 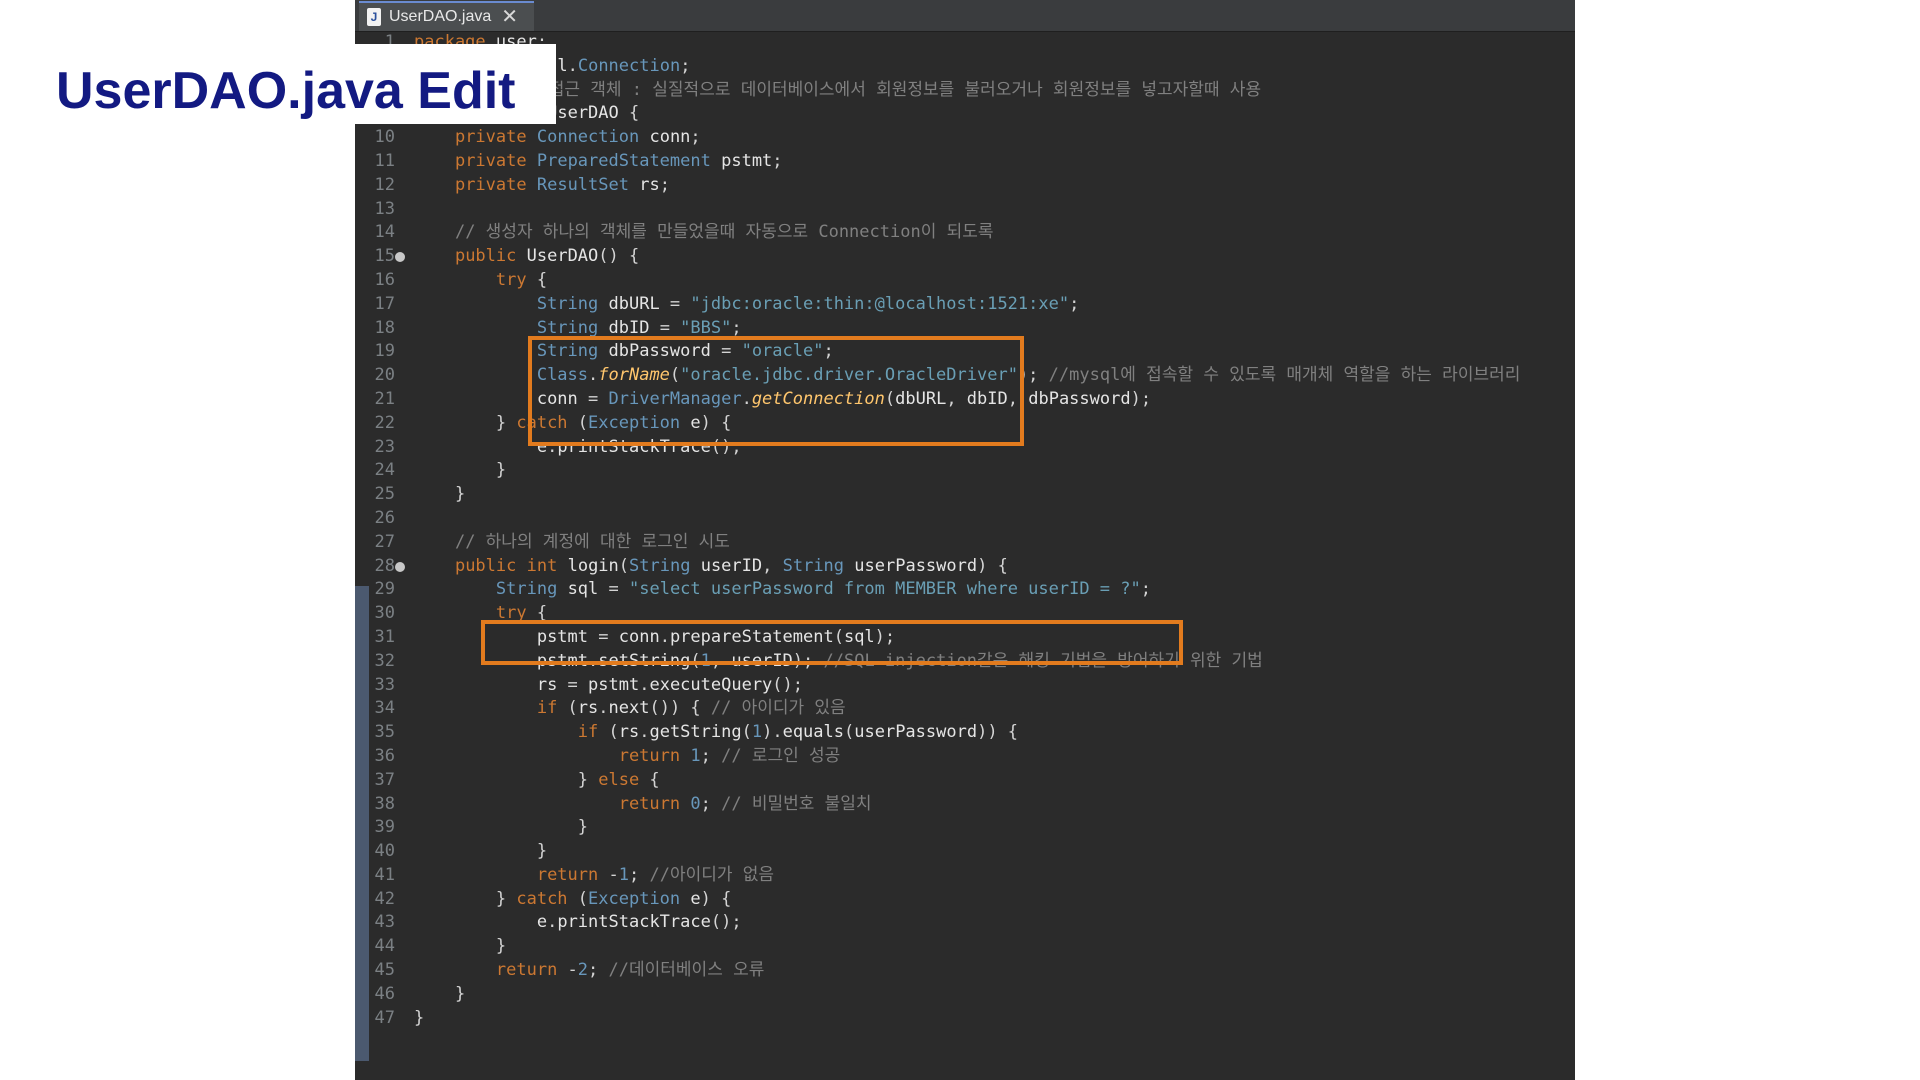 I want to click on code-text: private ResultSet rs;, so click(x=562, y=184).